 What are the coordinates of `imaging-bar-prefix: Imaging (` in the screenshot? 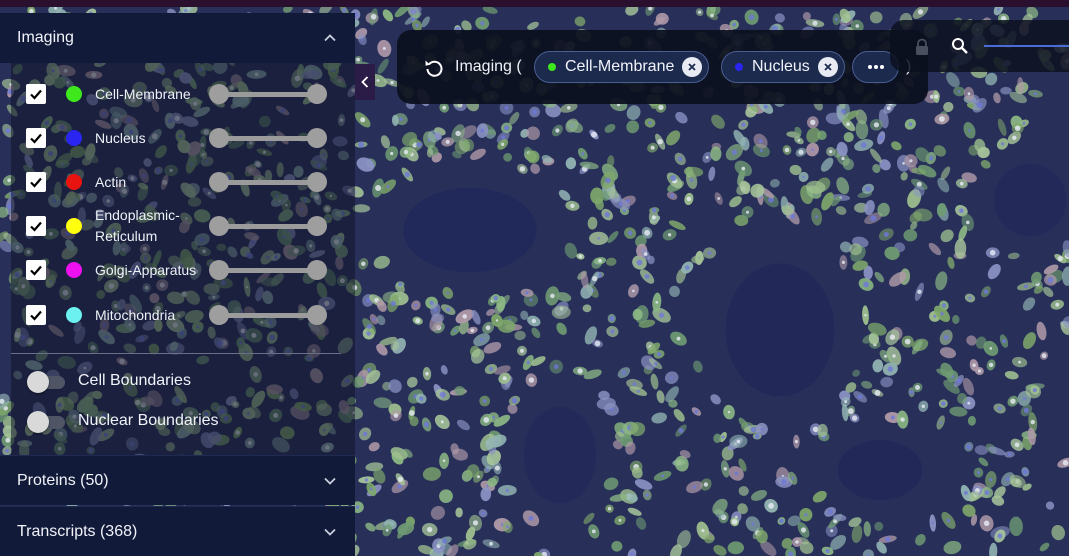 It's located at (488, 66).